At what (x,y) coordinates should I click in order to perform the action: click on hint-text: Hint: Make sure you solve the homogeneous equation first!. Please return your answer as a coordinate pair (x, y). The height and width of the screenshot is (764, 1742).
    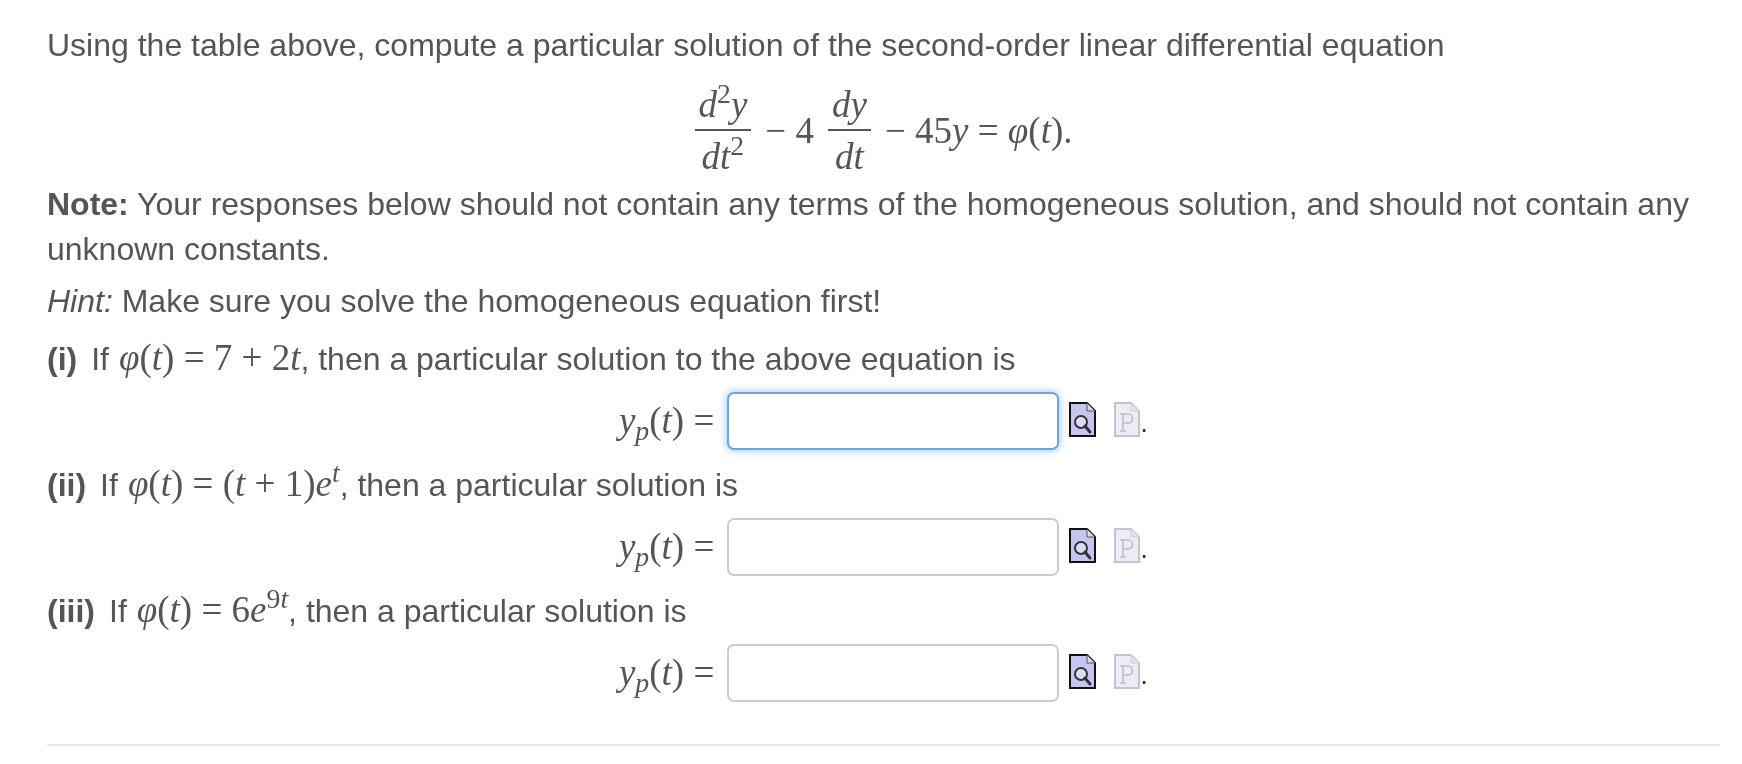
    Looking at the image, I should click on (465, 301).